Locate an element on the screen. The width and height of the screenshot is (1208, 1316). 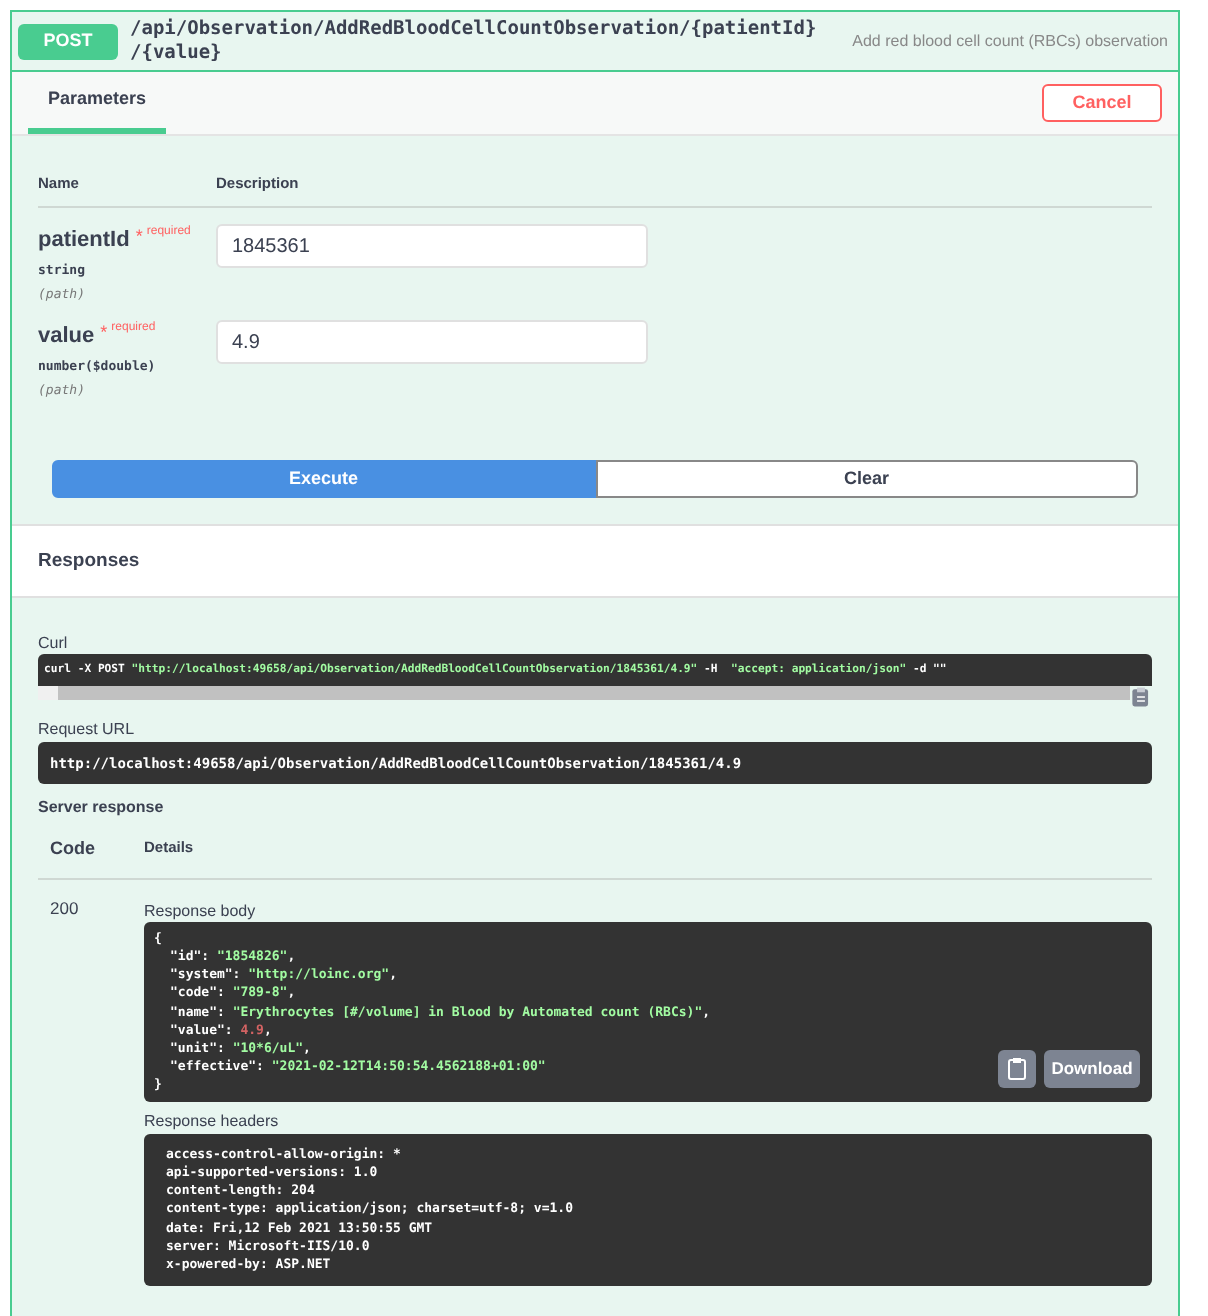
endpoint-path: /api/Observation/AddRedBloodCellCountObservation/{patientId} /{value} is located at coordinates (473, 41).